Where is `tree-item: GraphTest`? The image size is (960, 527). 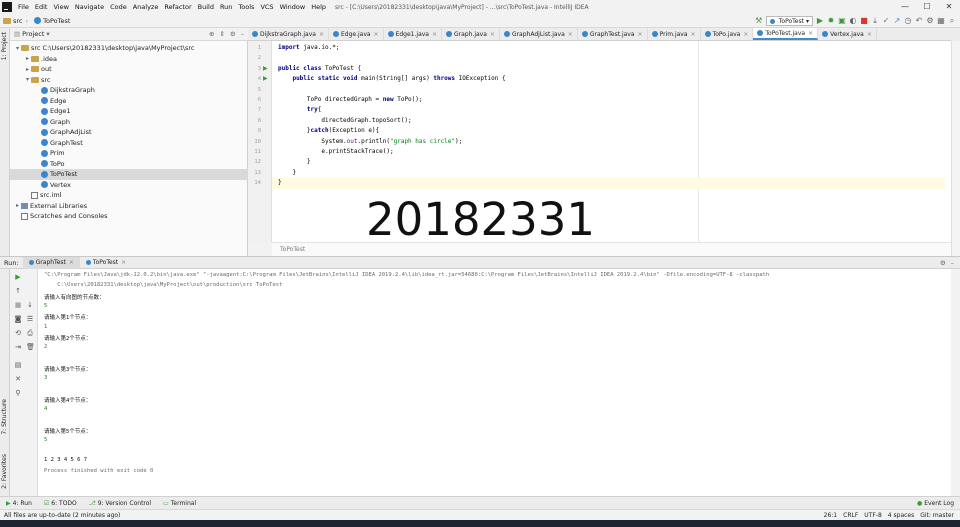 tree-item: GraphTest is located at coordinates (129, 143).